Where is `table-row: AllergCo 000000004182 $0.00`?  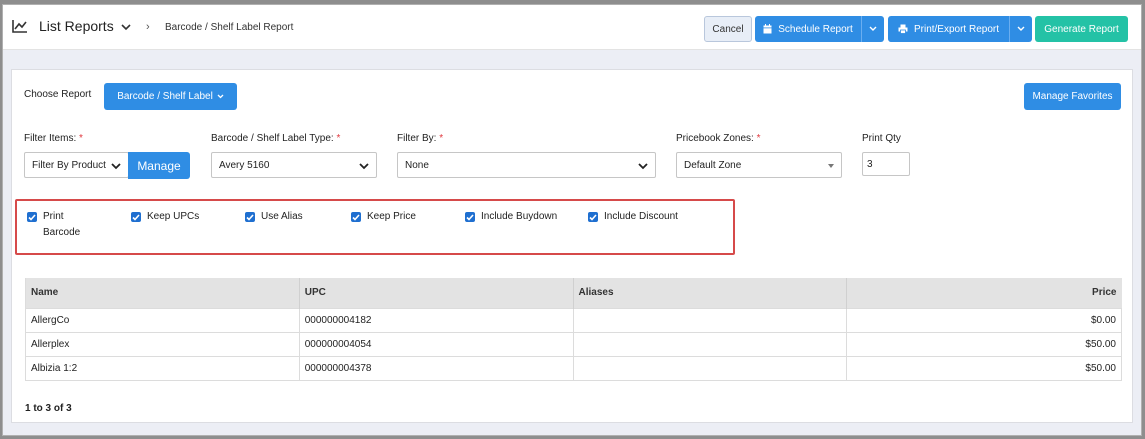 table-row: AllergCo 000000004182 $0.00 is located at coordinates (573, 320).